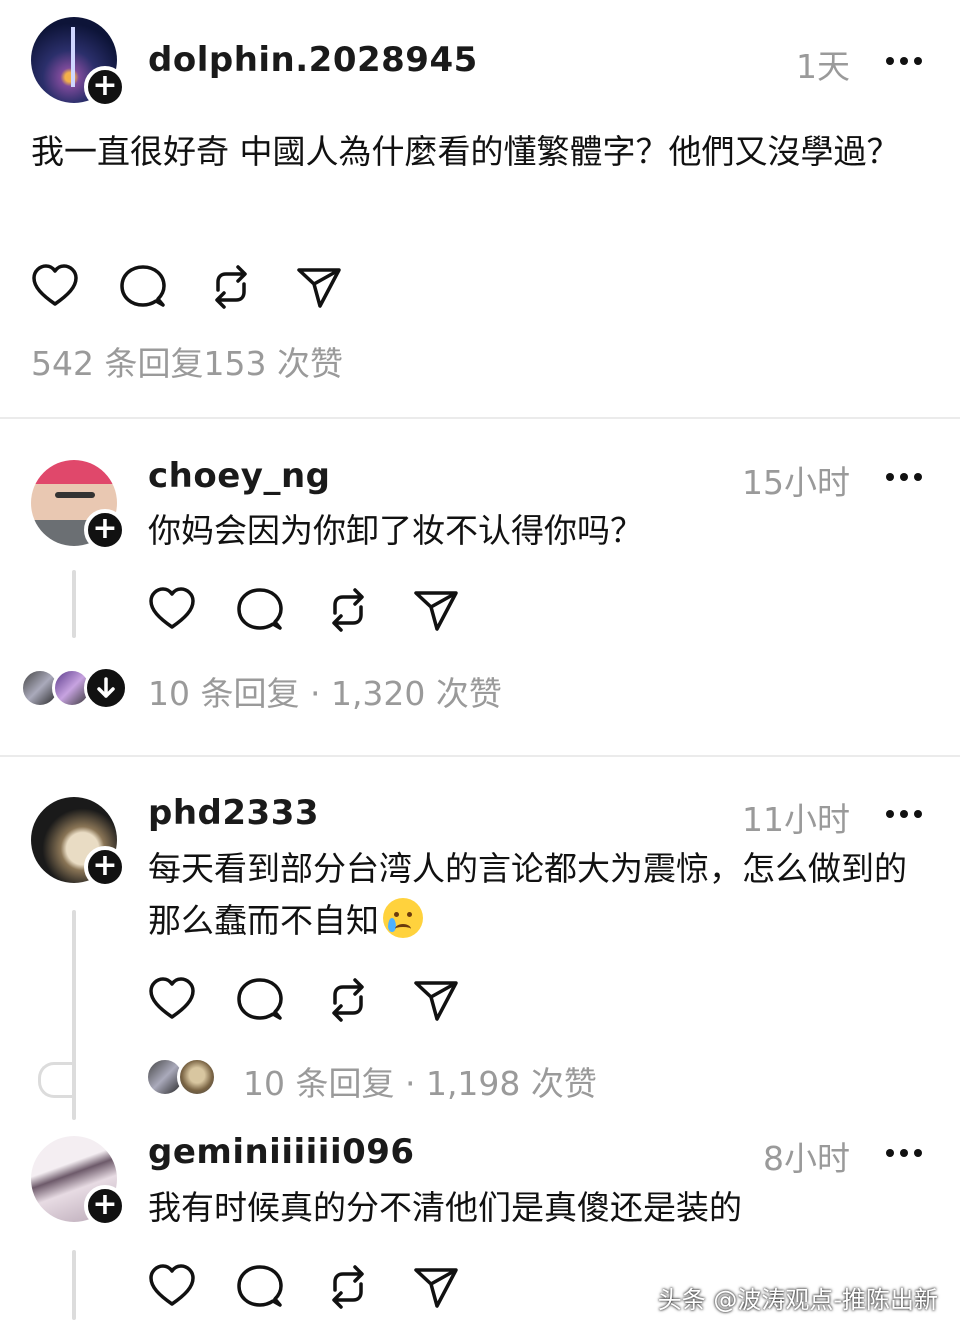 The width and height of the screenshot is (960, 1335). Describe the element at coordinates (797, 1300) in the screenshot. I see `watermark: 头条 @波涛观点-推陈出新` at that location.